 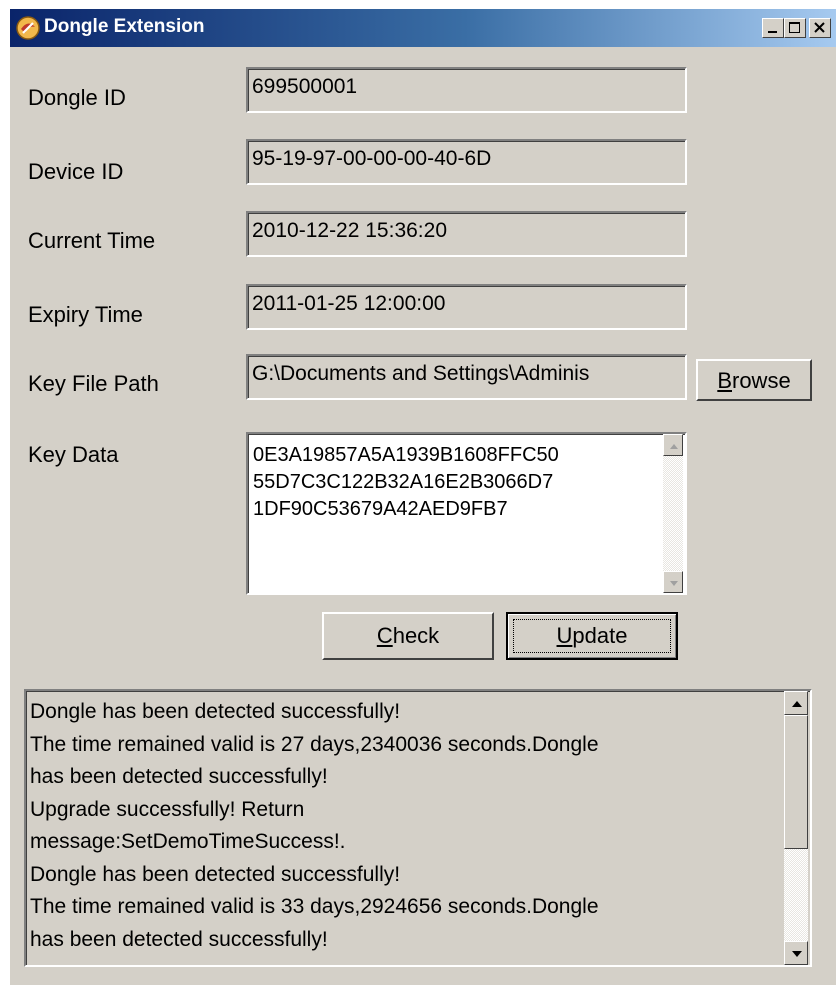 I want to click on key-data-scroll-down-button, so click(x=673, y=582).